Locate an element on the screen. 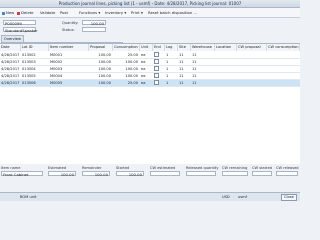 This screenshot has width=320, height=240. column-header-log: Log is located at coordinates (171, 47).